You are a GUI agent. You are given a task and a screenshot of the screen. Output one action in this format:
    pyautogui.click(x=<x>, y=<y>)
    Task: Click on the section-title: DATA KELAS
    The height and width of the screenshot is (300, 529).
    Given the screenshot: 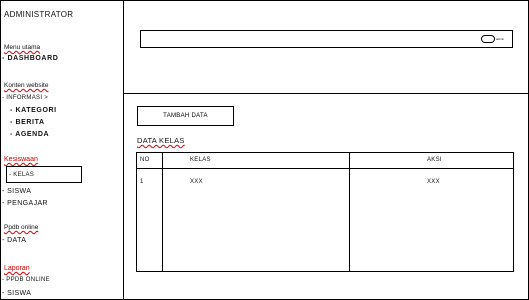 What is the action you would take?
    pyautogui.click(x=161, y=140)
    